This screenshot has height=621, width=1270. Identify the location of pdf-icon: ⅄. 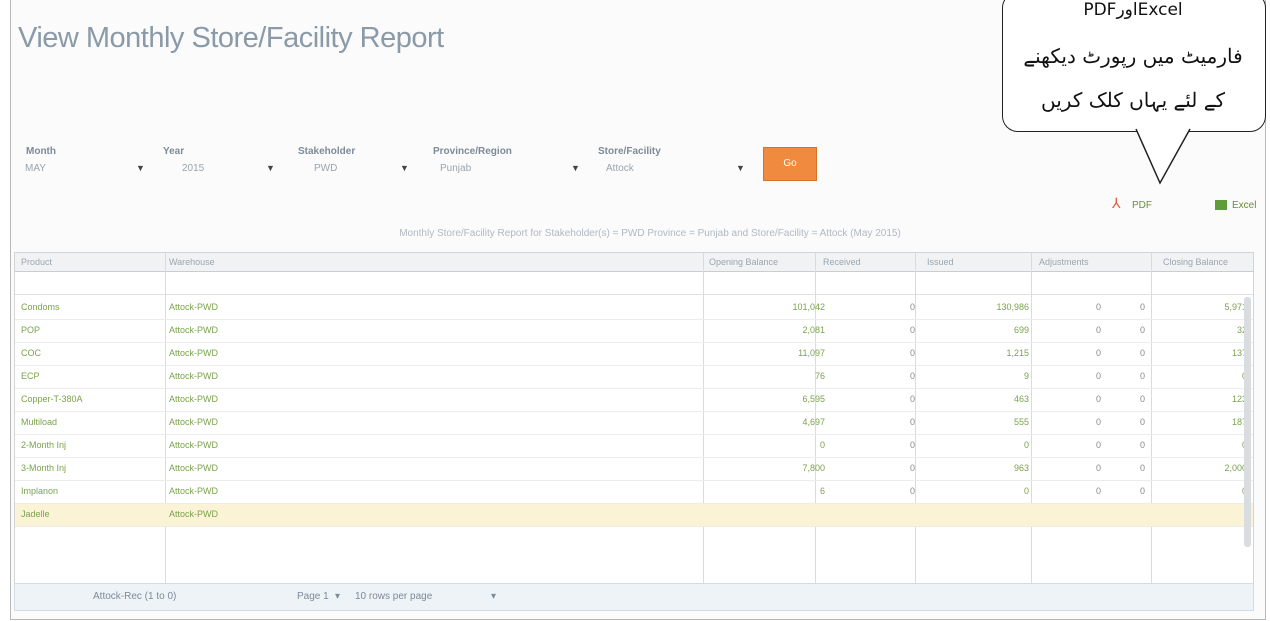
(1116, 204).